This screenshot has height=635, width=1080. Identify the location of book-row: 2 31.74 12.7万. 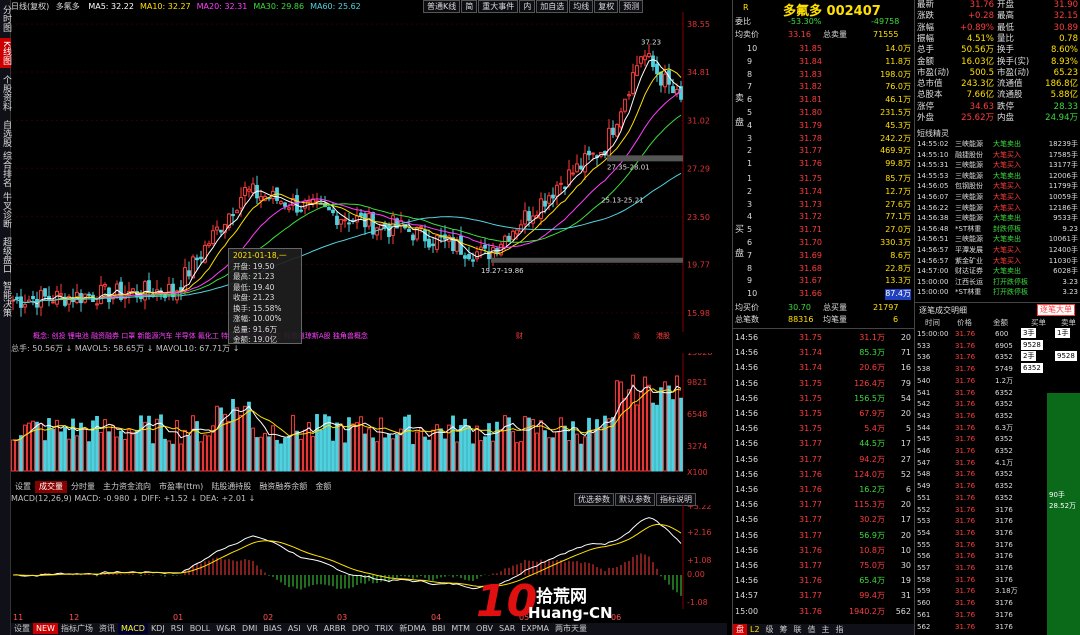
(823, 192).